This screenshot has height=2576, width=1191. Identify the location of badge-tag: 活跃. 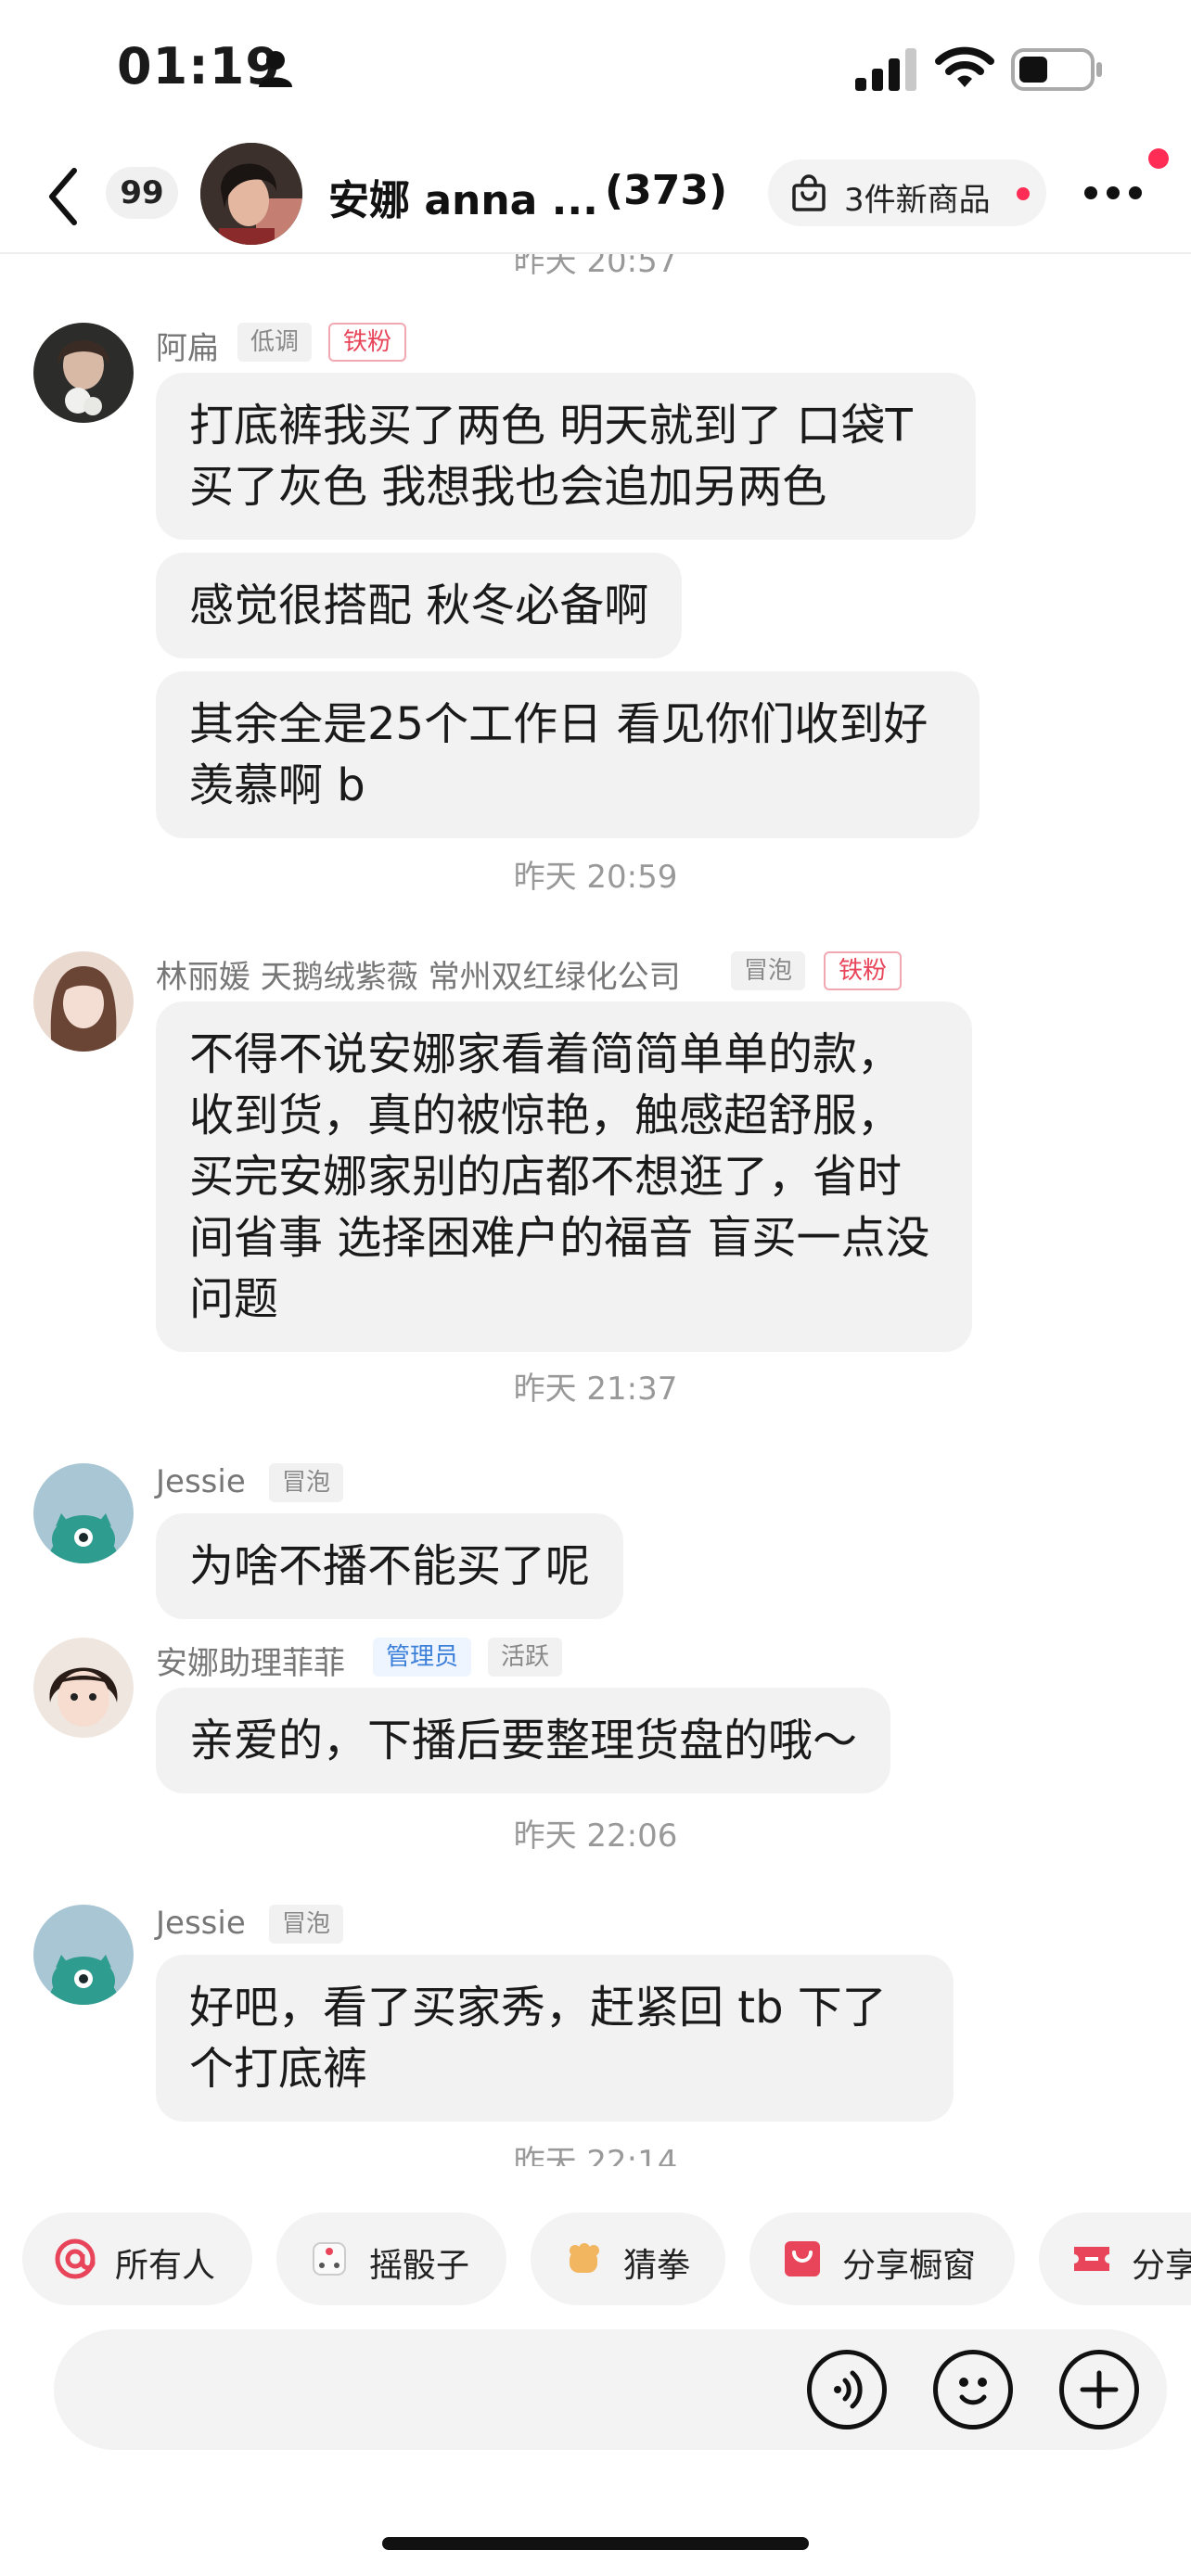
(525, 1658).